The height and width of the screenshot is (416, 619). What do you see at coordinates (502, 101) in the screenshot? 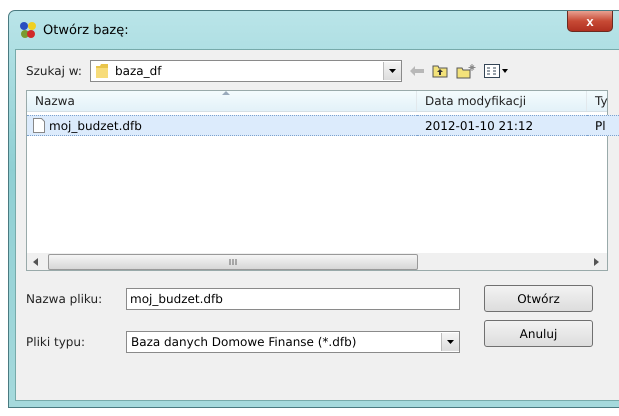
I see `column-header: Data modyfikacji` at bounding box center [502, 101].